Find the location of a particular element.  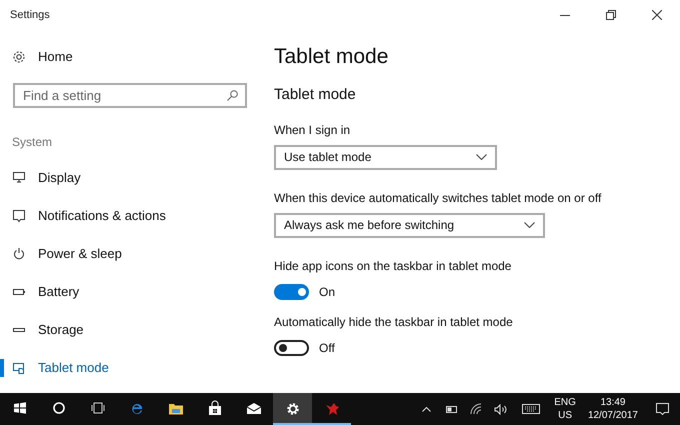

toggle-state: Off is located at coordinates (327, 348).